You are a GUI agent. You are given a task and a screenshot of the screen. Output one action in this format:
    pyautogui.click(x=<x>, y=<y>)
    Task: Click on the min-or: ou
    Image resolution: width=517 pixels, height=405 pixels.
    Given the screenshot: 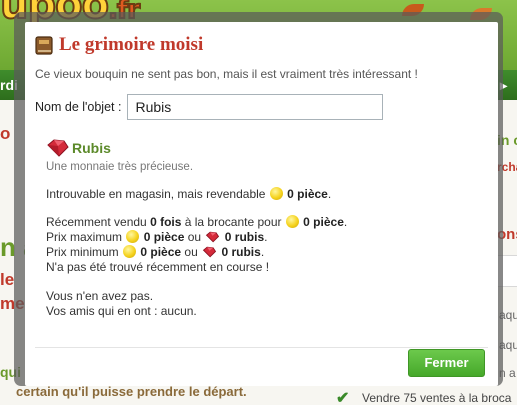 What is the action you would take?
    pyautogui.click(x=191, y=252)
    